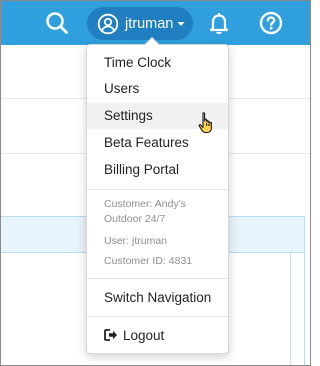  I want to click on menu-item-switch-navigation: Switch Navigation, so click(157, 298).